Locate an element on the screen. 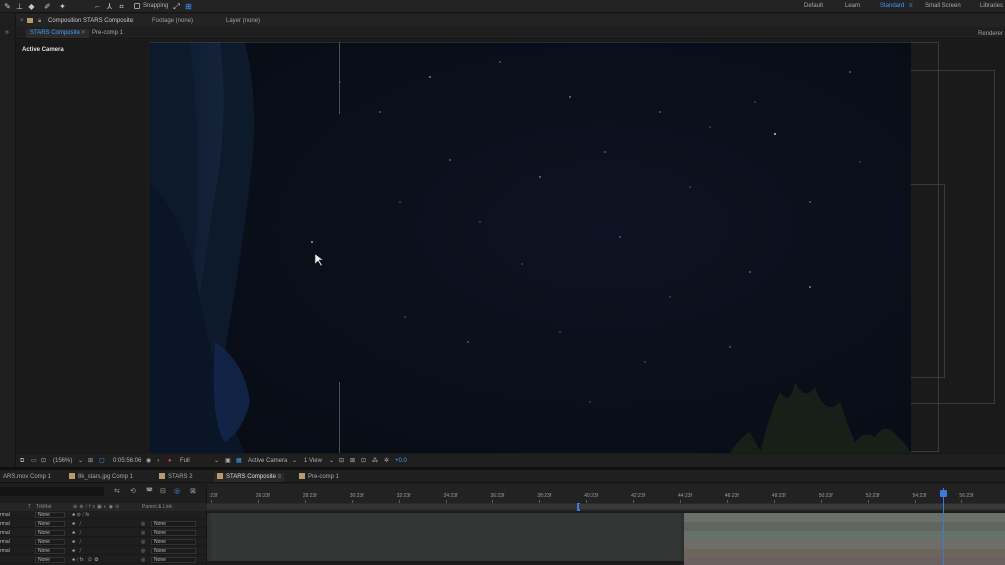 The width and height of the screenshot is (1005, 565). exposure-value: +0.0 is located at coordinates (401, 461).